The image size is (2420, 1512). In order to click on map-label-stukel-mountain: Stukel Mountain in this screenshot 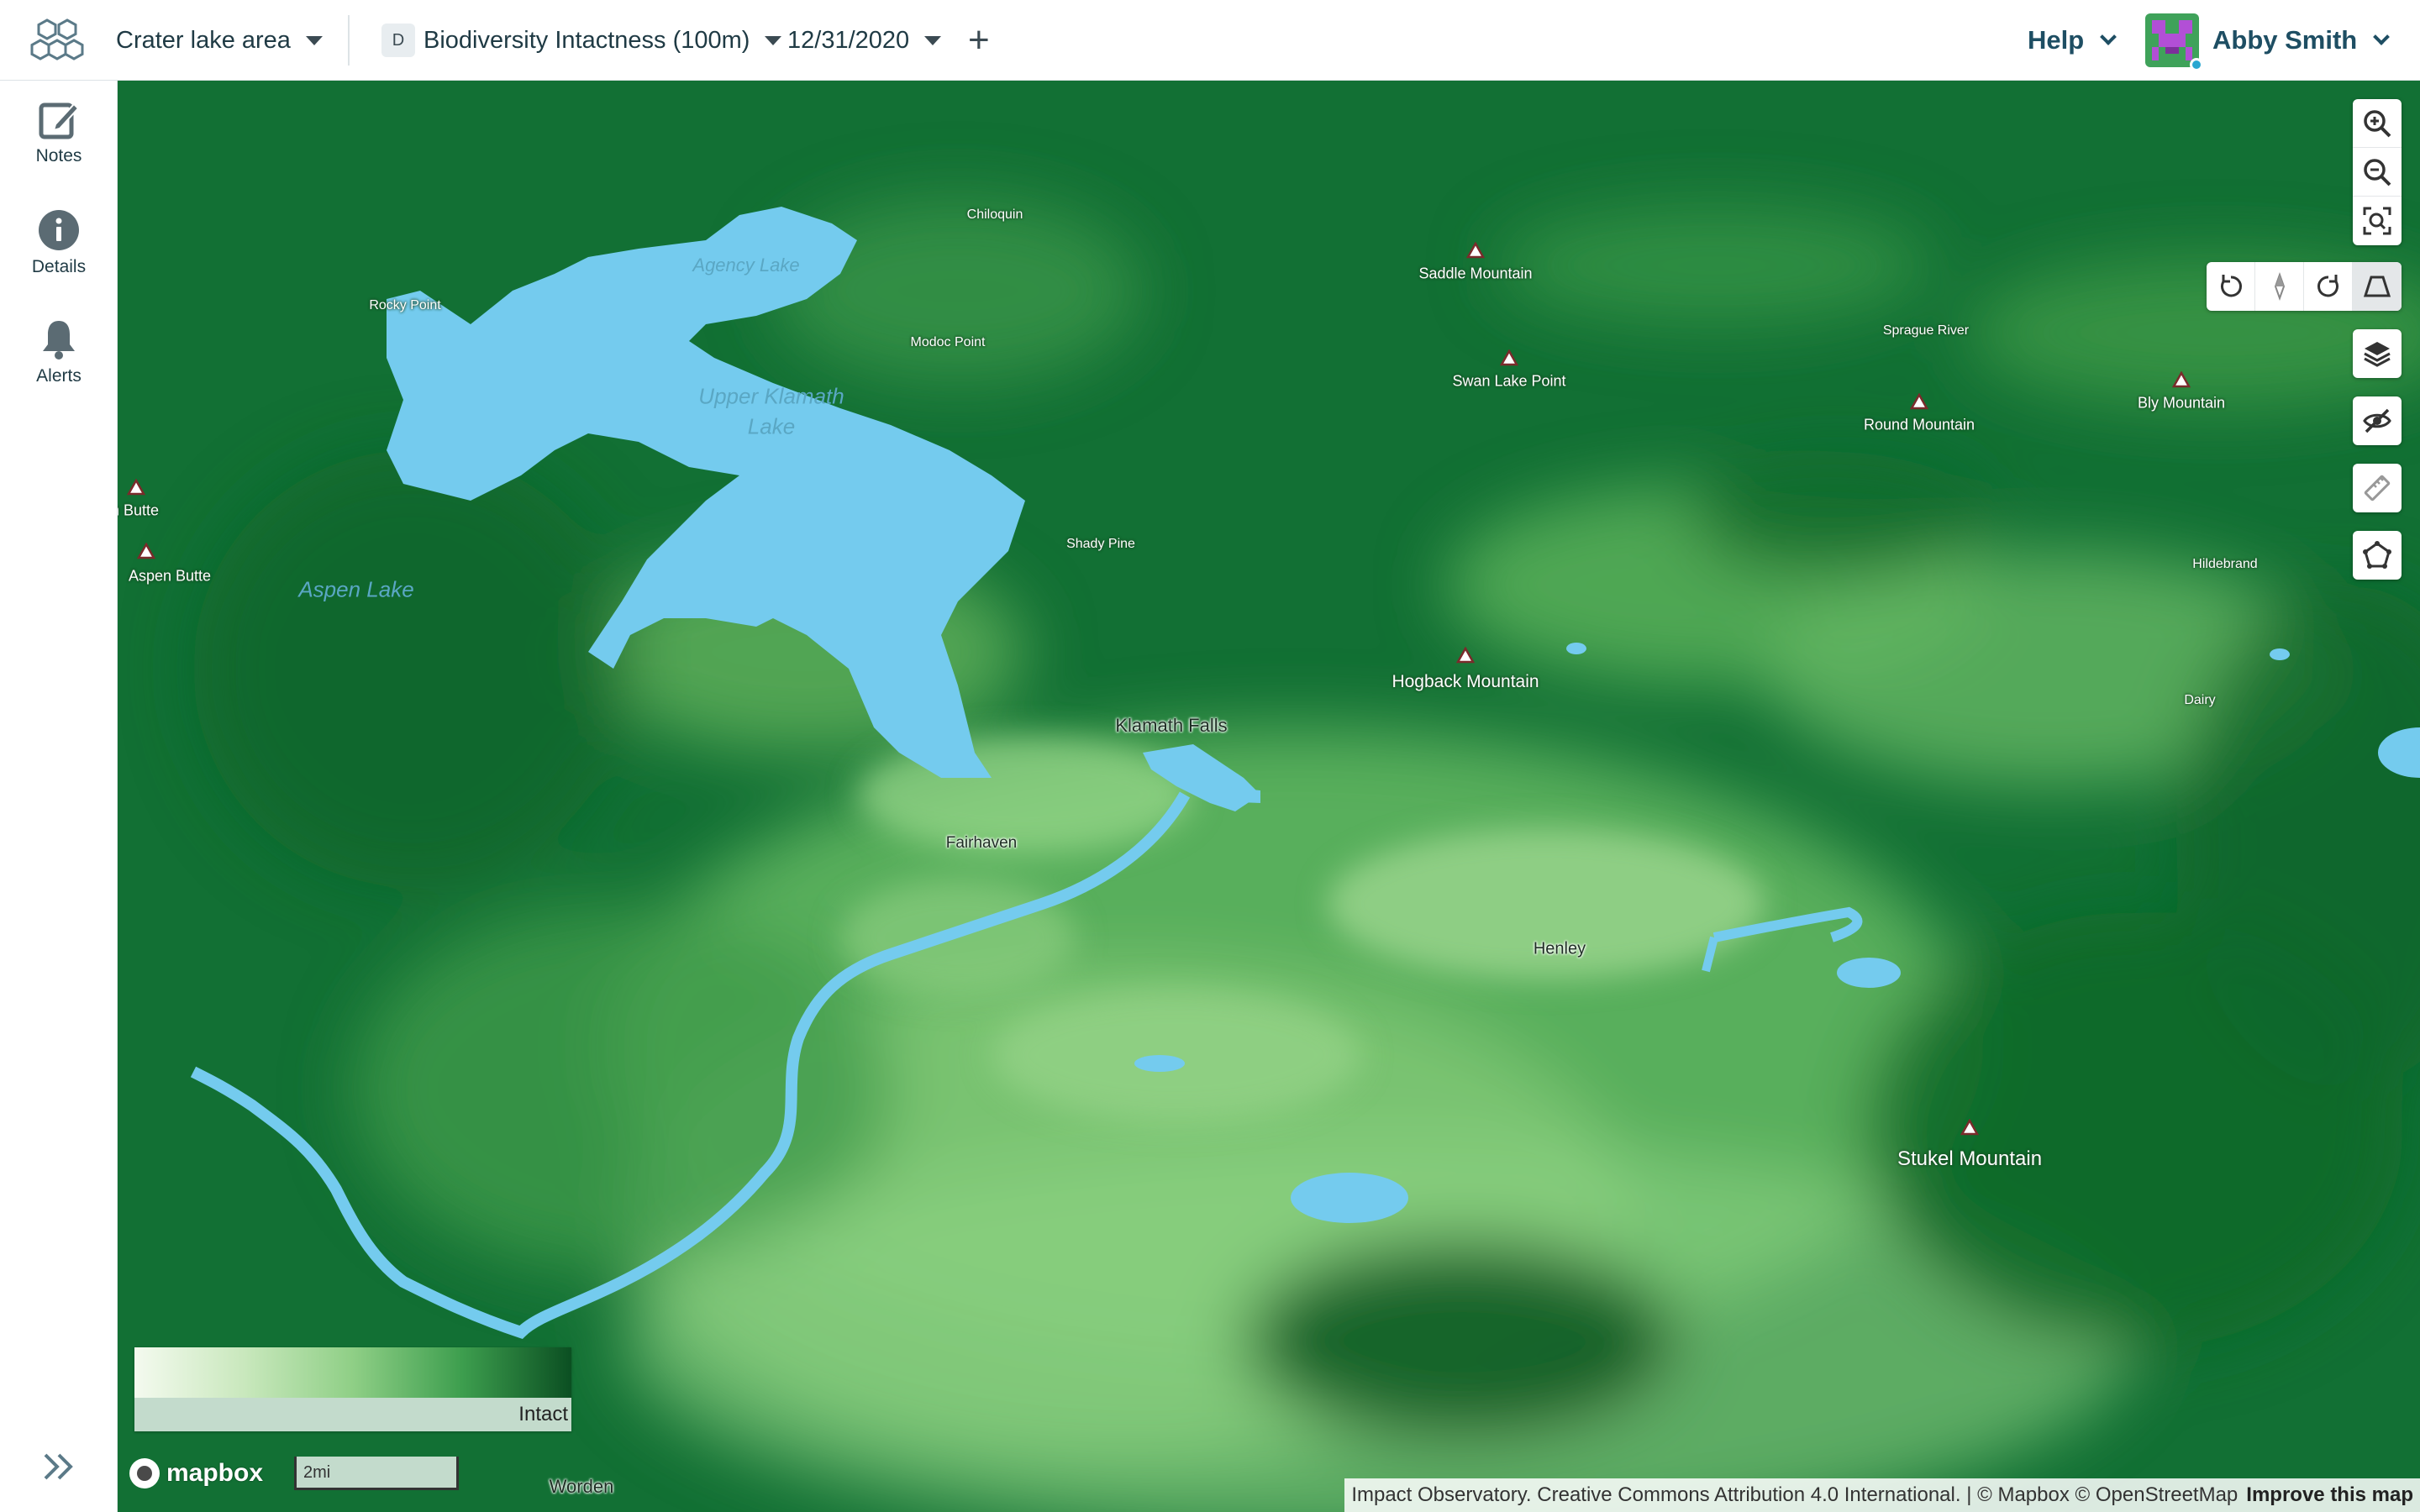, I will do `click(1970, 1158)`.